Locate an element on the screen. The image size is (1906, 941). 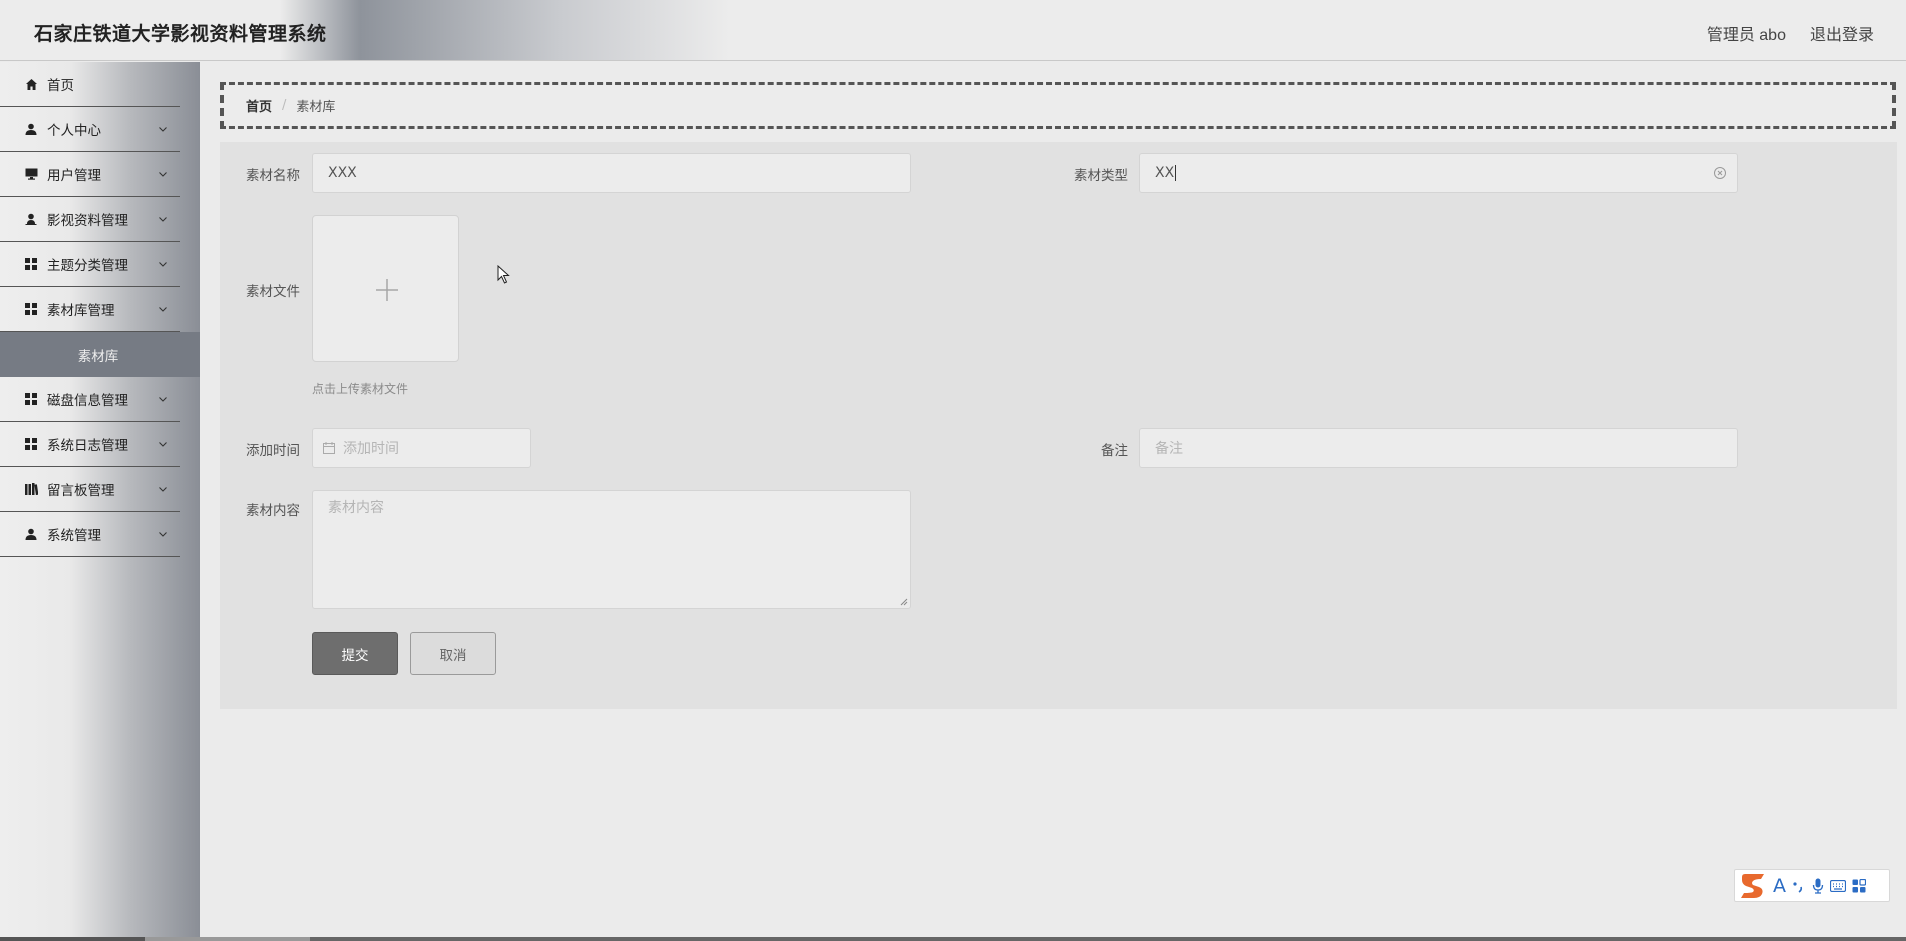
mouse-pointer-icon is located at coordinates (503, 274).